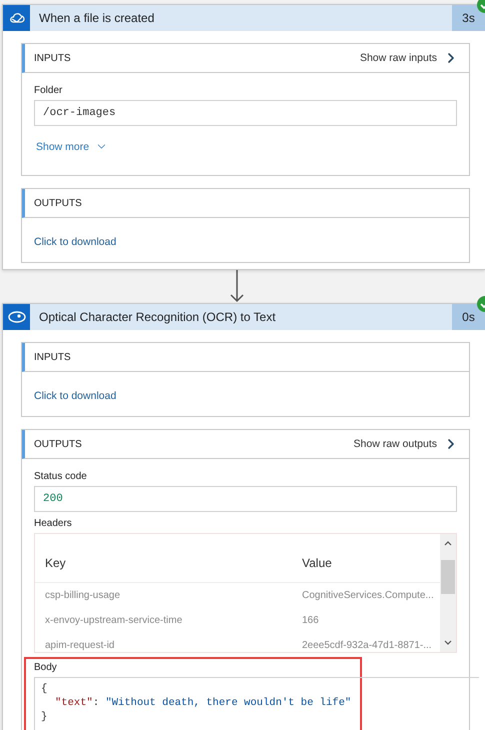  I want to click on eye-icon, so click(17, 317).